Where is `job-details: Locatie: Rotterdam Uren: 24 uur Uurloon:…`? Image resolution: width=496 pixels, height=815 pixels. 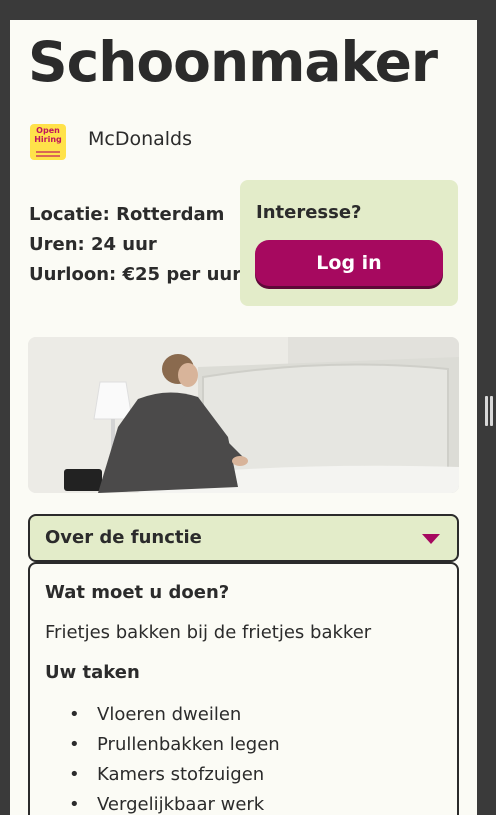
job-details: Locatie: Rotterdam Uren: 24 uur Uurloon:… is located at coordinates (135, 245).